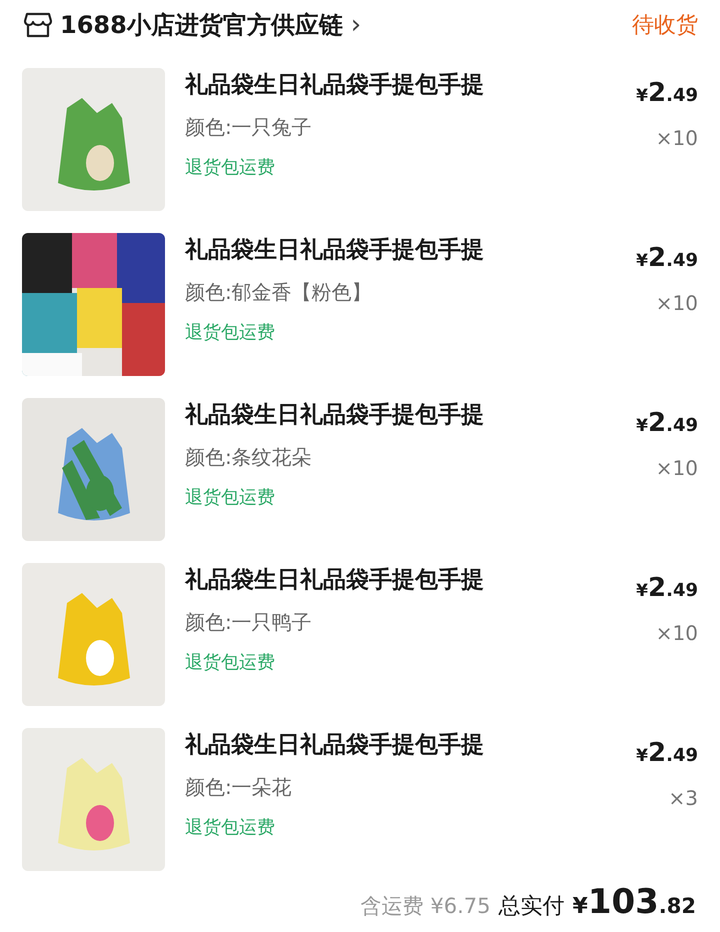  Describe the element at coordinates (249, 457) in the screenshot. I see `product-variant: 颜色:条纹花朵` at that location.